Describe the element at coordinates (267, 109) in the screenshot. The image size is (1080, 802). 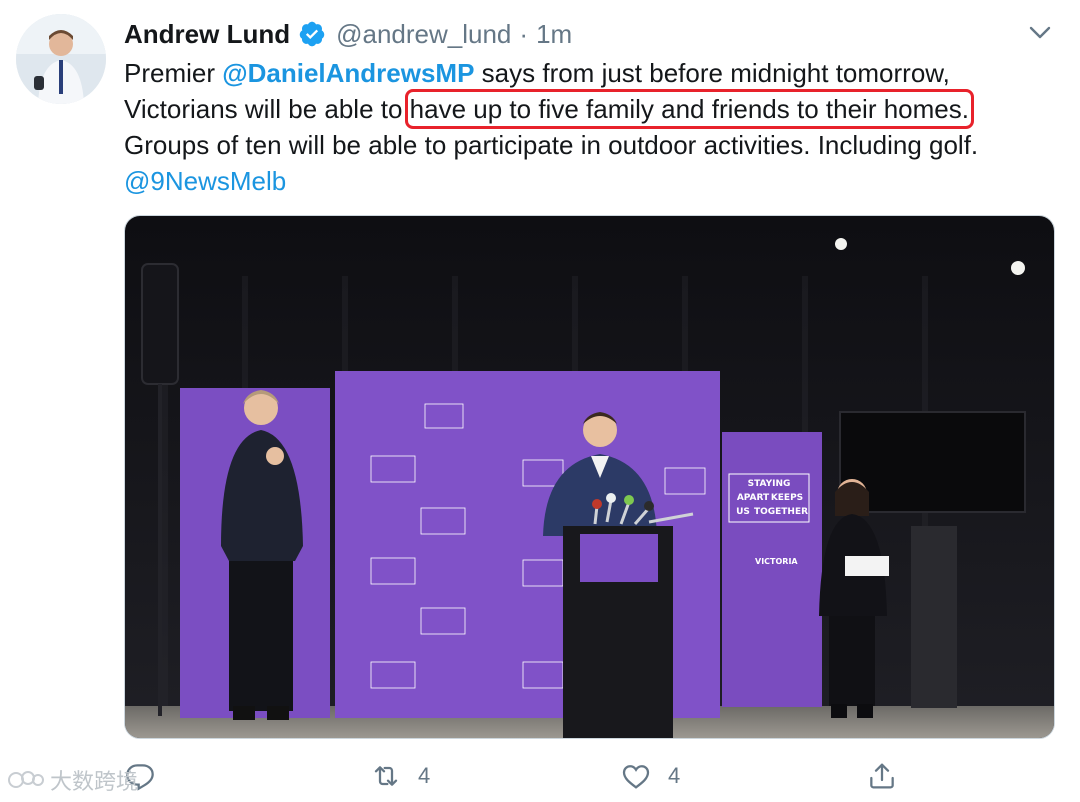
I see `text-segment: Victorians will be able to` at that location.